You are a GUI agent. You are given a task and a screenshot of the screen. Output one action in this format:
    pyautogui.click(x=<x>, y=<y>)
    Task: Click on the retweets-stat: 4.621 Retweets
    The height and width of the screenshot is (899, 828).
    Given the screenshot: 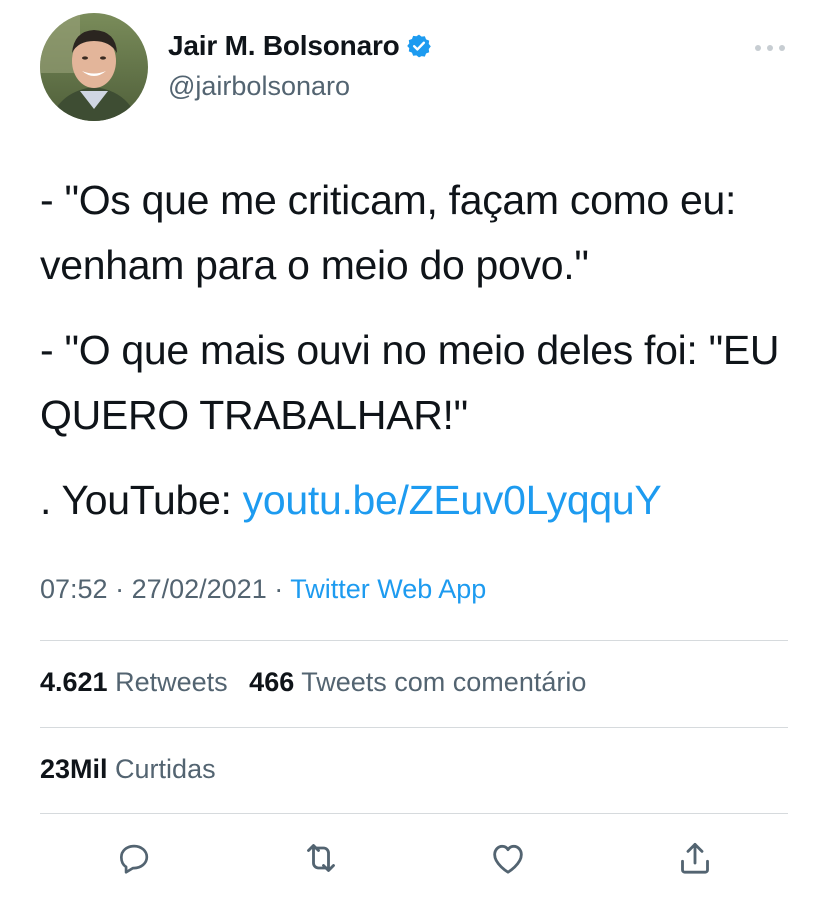 What is the action you would take?
    pyautogui.click(x=134, y=682)
    